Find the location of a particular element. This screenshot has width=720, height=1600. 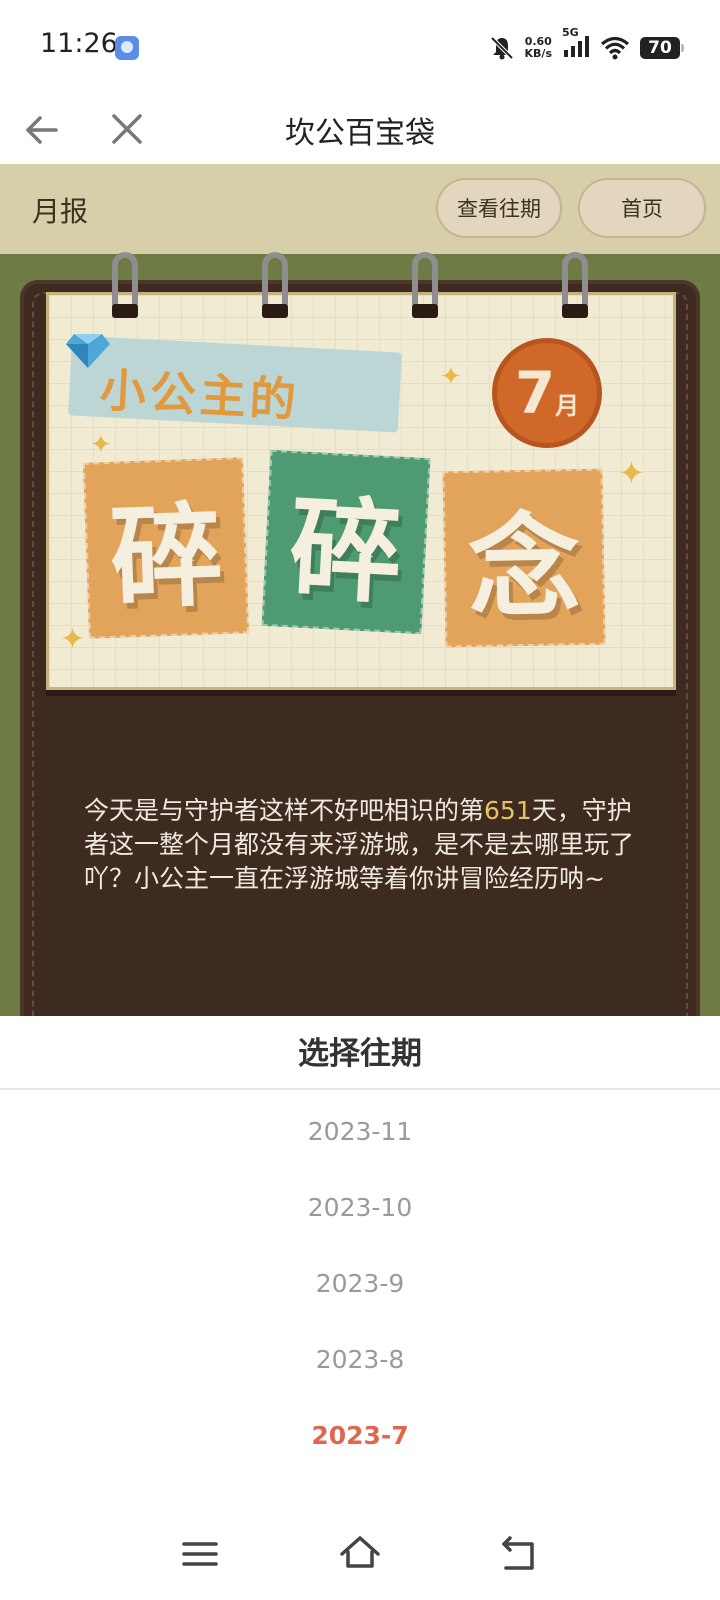

diamond-icon is located at coordinates (88, 351).